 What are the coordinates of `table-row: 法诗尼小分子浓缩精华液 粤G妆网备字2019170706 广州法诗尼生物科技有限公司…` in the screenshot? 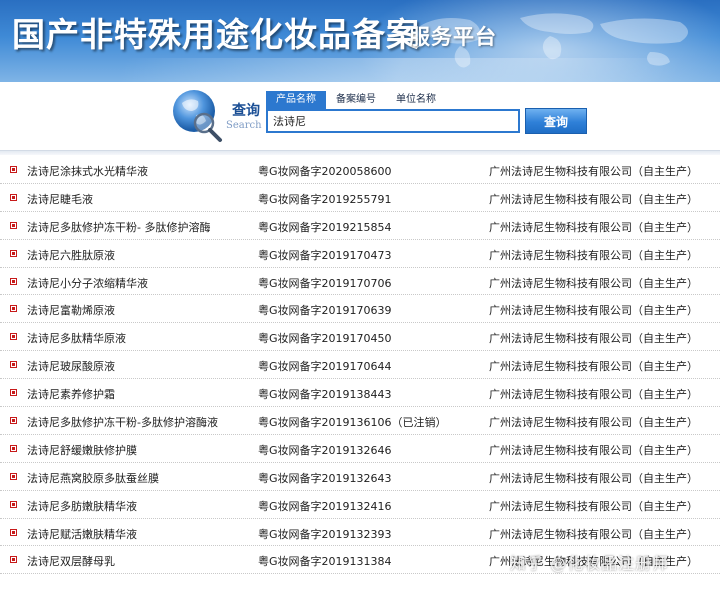 It's located at (360, 282).